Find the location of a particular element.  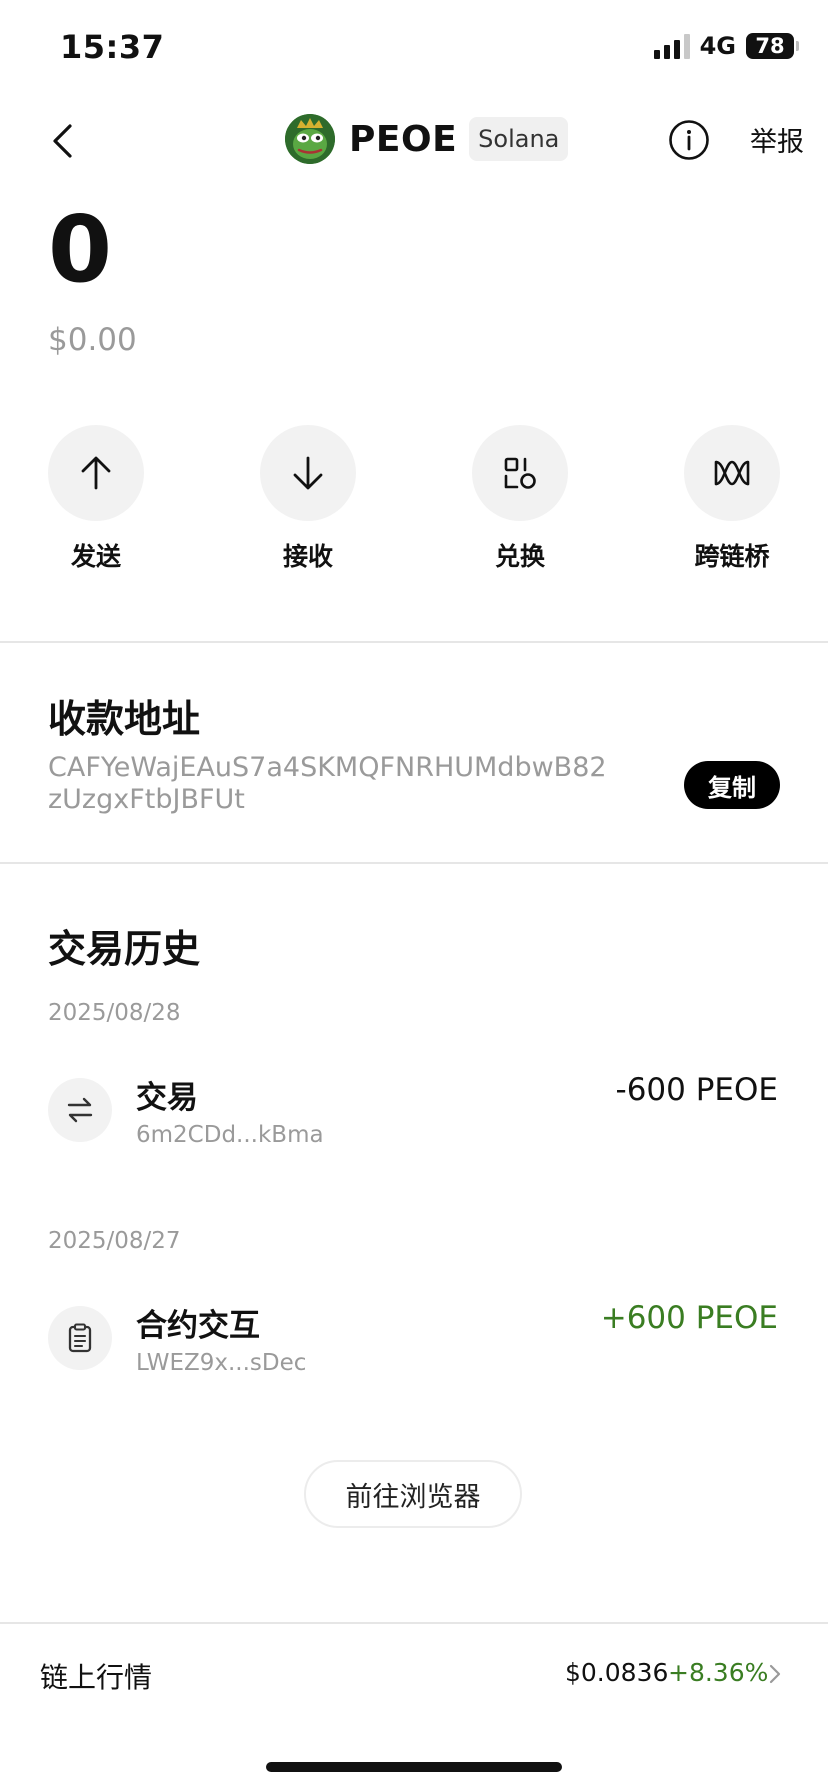

swap-shapes-icon is located at coordinates (520, 473).